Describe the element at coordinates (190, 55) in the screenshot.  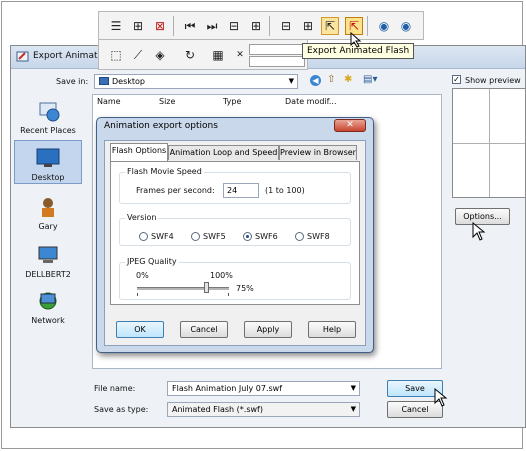
I see `rotate-icon: ↻` at that location.